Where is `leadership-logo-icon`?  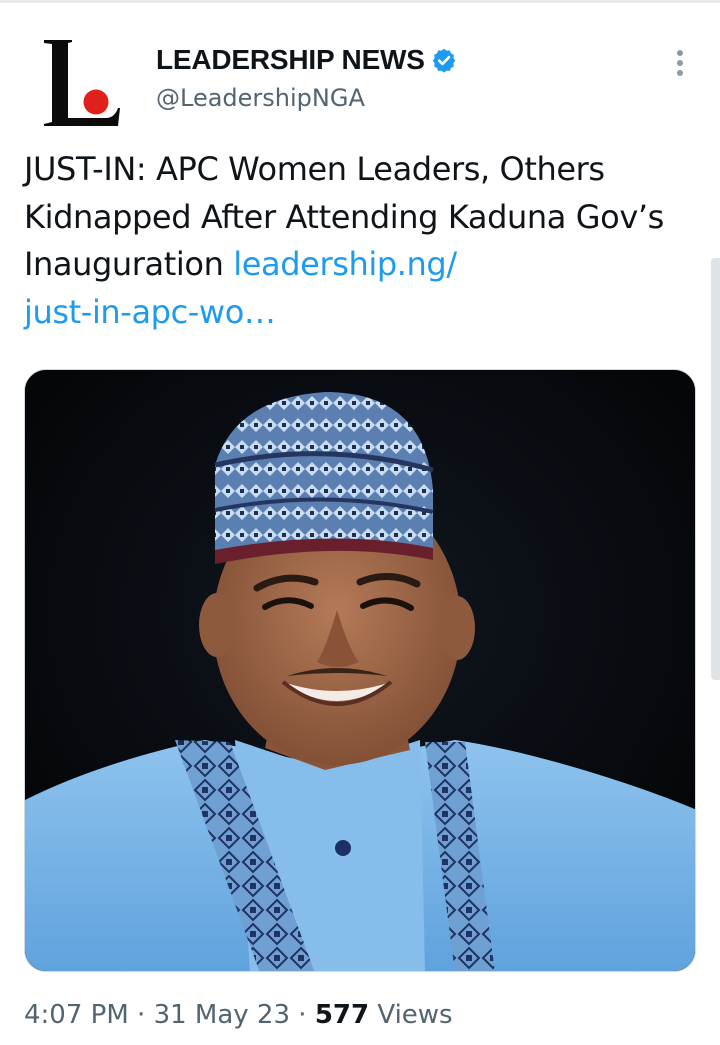 leadership-logo-icon is located at coordinates (82, 83).